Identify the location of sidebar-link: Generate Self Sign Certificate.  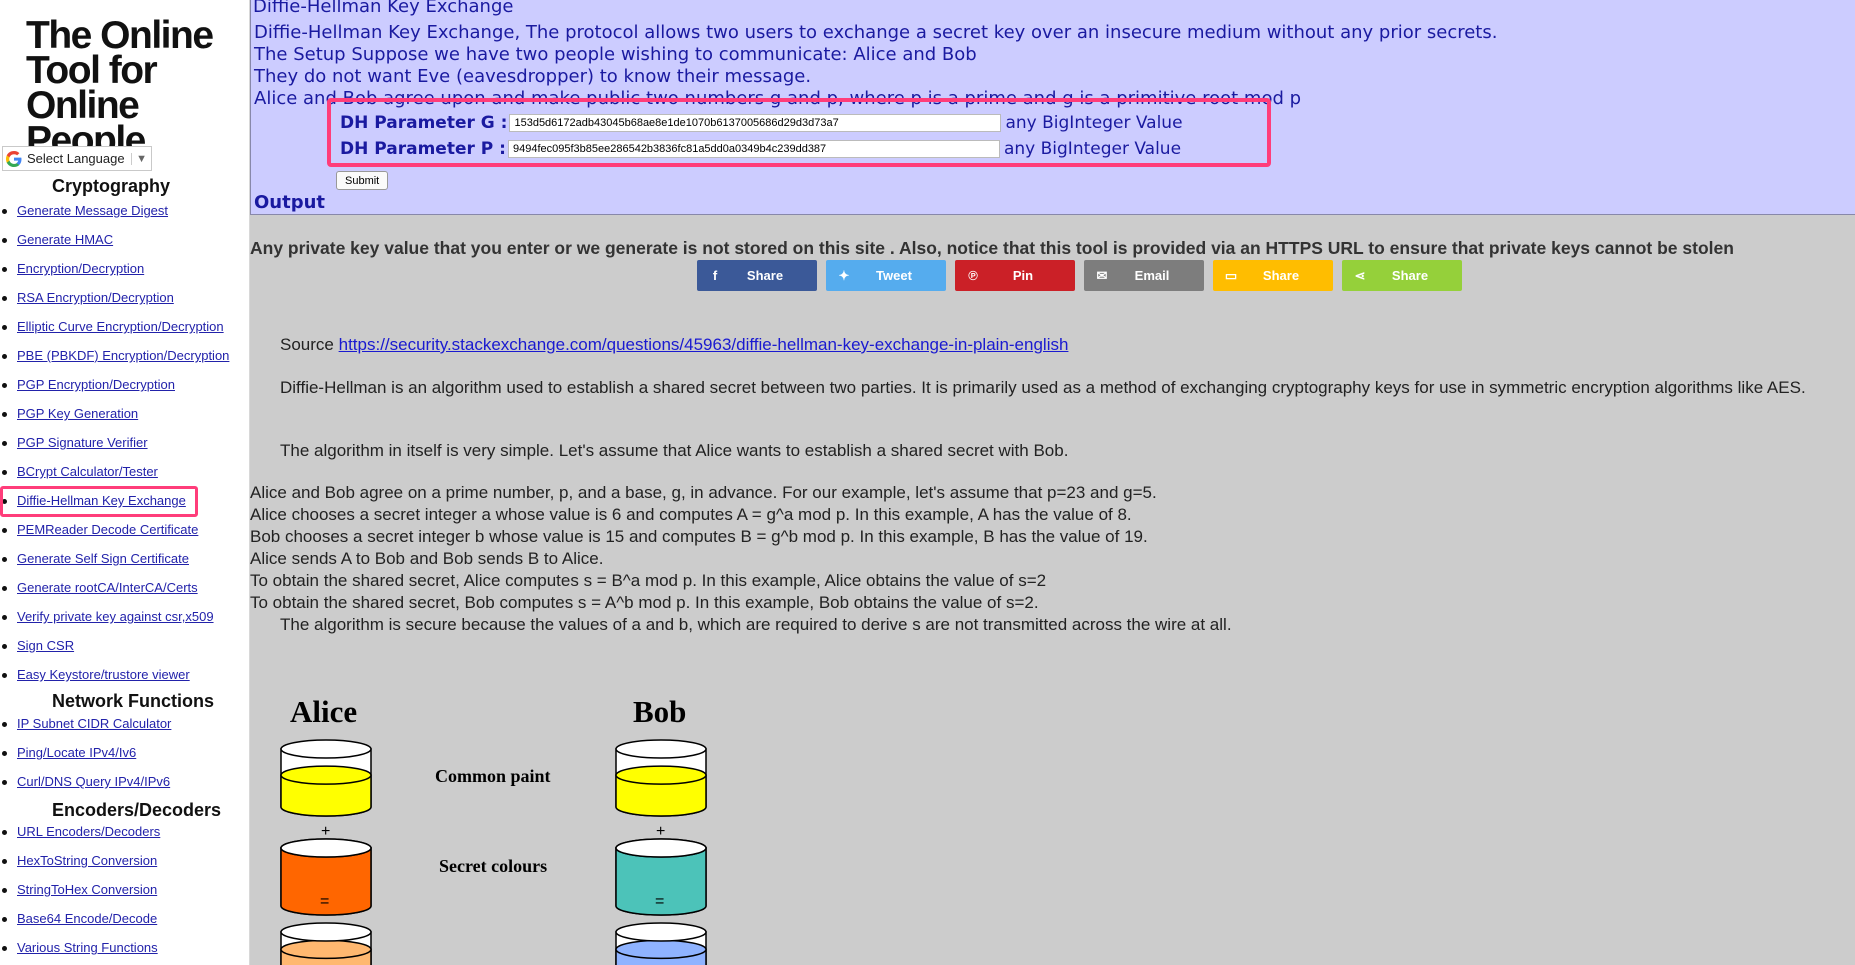
(103, 558).